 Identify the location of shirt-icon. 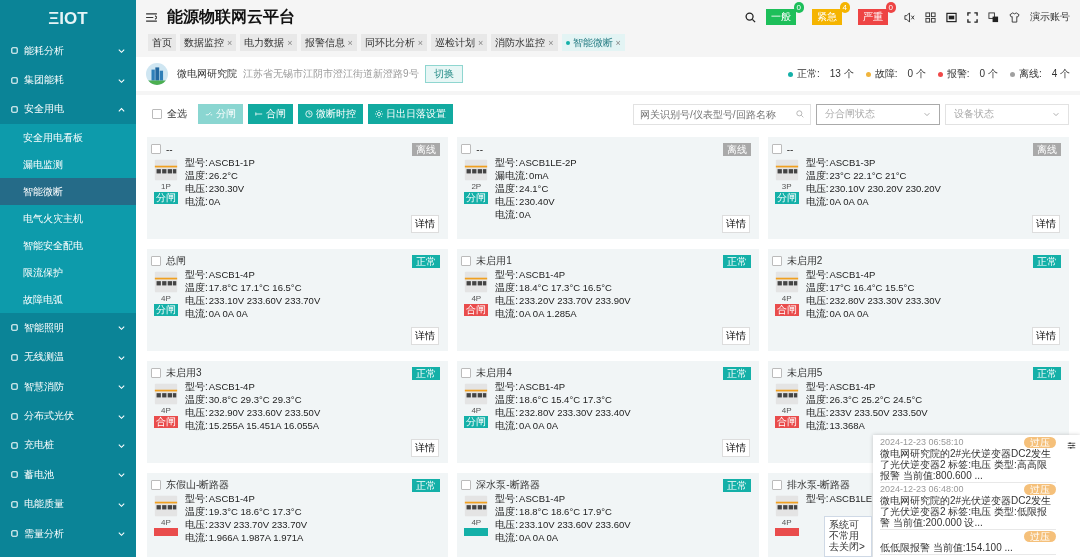
(1014, 17).